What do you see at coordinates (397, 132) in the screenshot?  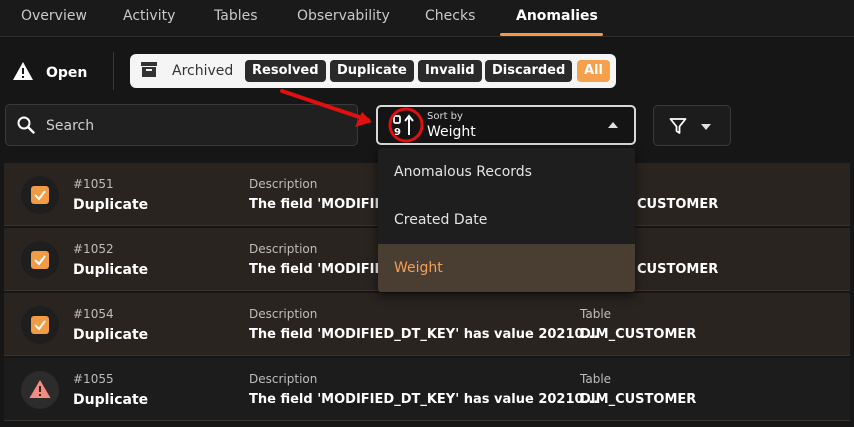 I see `svg-text: 9` at bounding box center [397, 132].